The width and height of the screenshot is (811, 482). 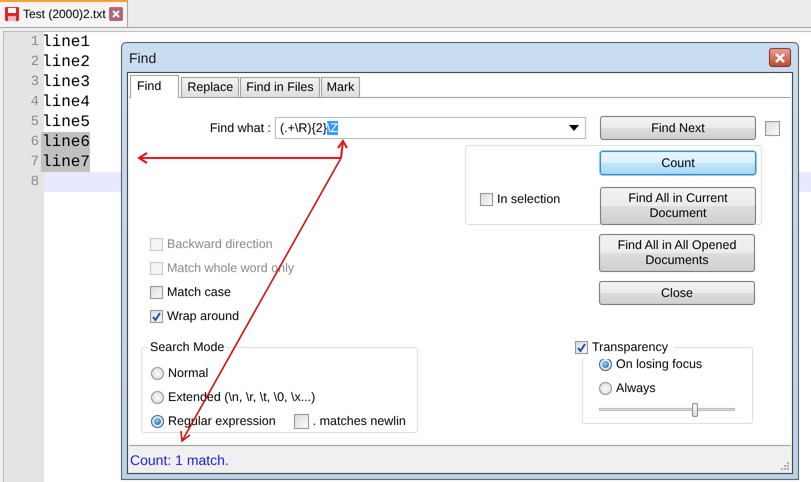 What do you see at coordinates (574, 128) in the screenshot?
I see `dropdown-arrow-icon` at bounding box center [574, 128].